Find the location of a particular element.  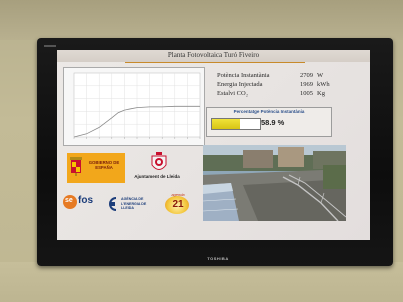

tv-brand: TOSHIBA is located at coordinates (218, 258).